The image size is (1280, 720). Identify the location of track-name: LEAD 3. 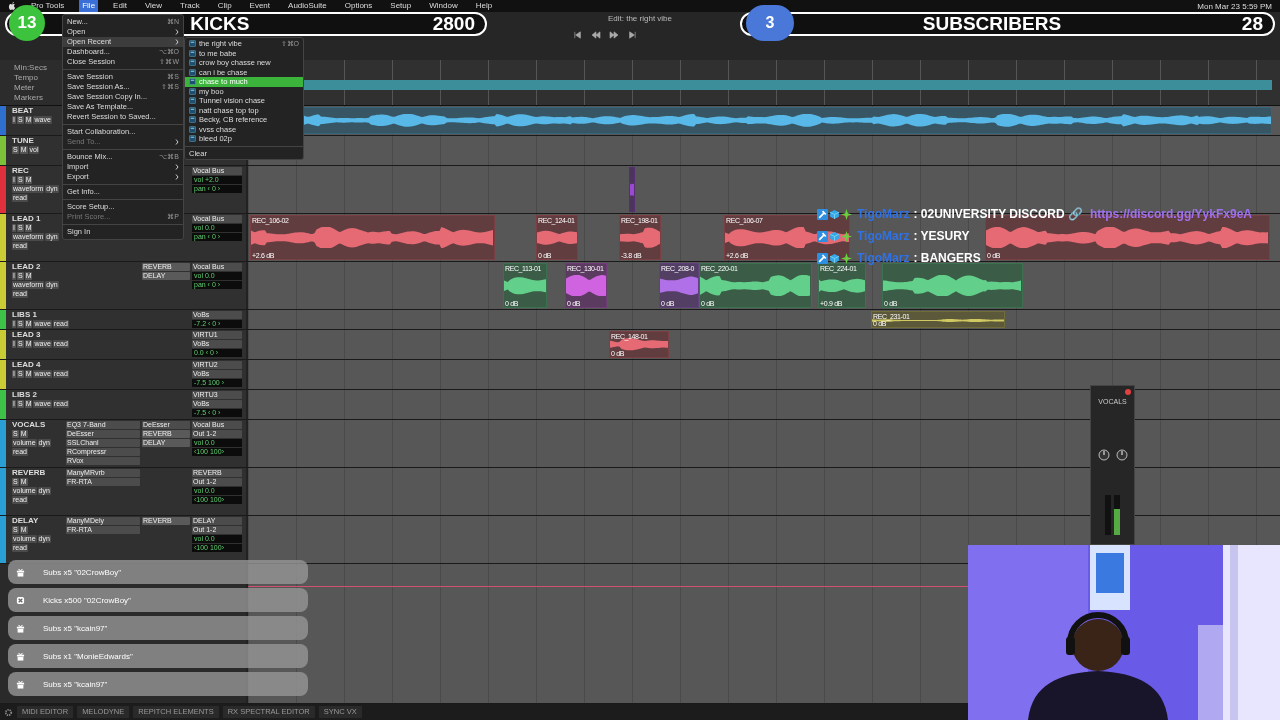
(26, 334).